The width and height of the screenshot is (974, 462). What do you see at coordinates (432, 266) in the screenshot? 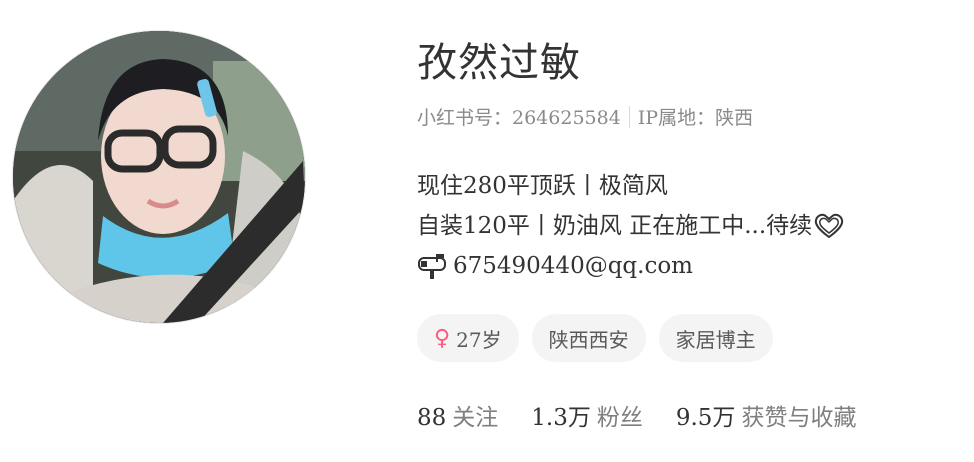
I see `mailbox-icon` at bounding box center [432, 266].